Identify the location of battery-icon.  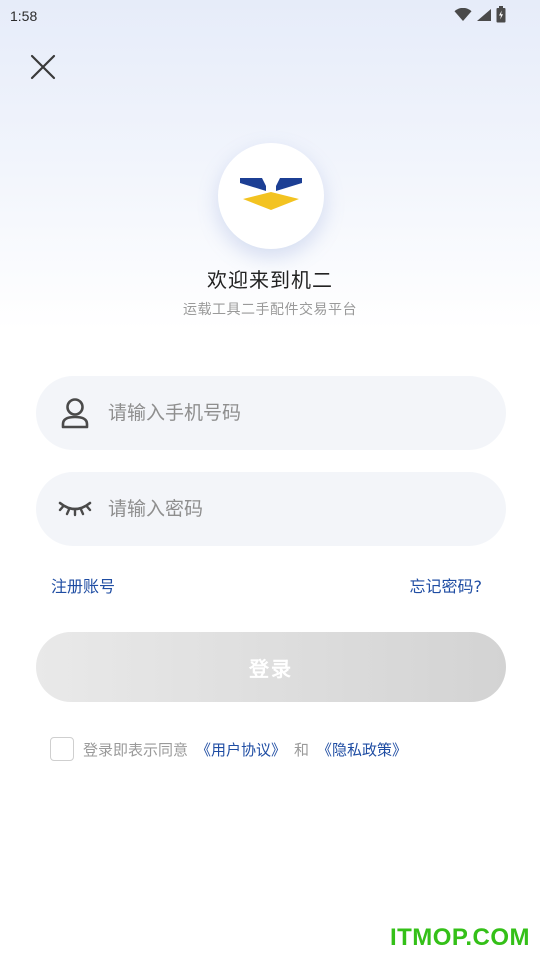
(501, 16).